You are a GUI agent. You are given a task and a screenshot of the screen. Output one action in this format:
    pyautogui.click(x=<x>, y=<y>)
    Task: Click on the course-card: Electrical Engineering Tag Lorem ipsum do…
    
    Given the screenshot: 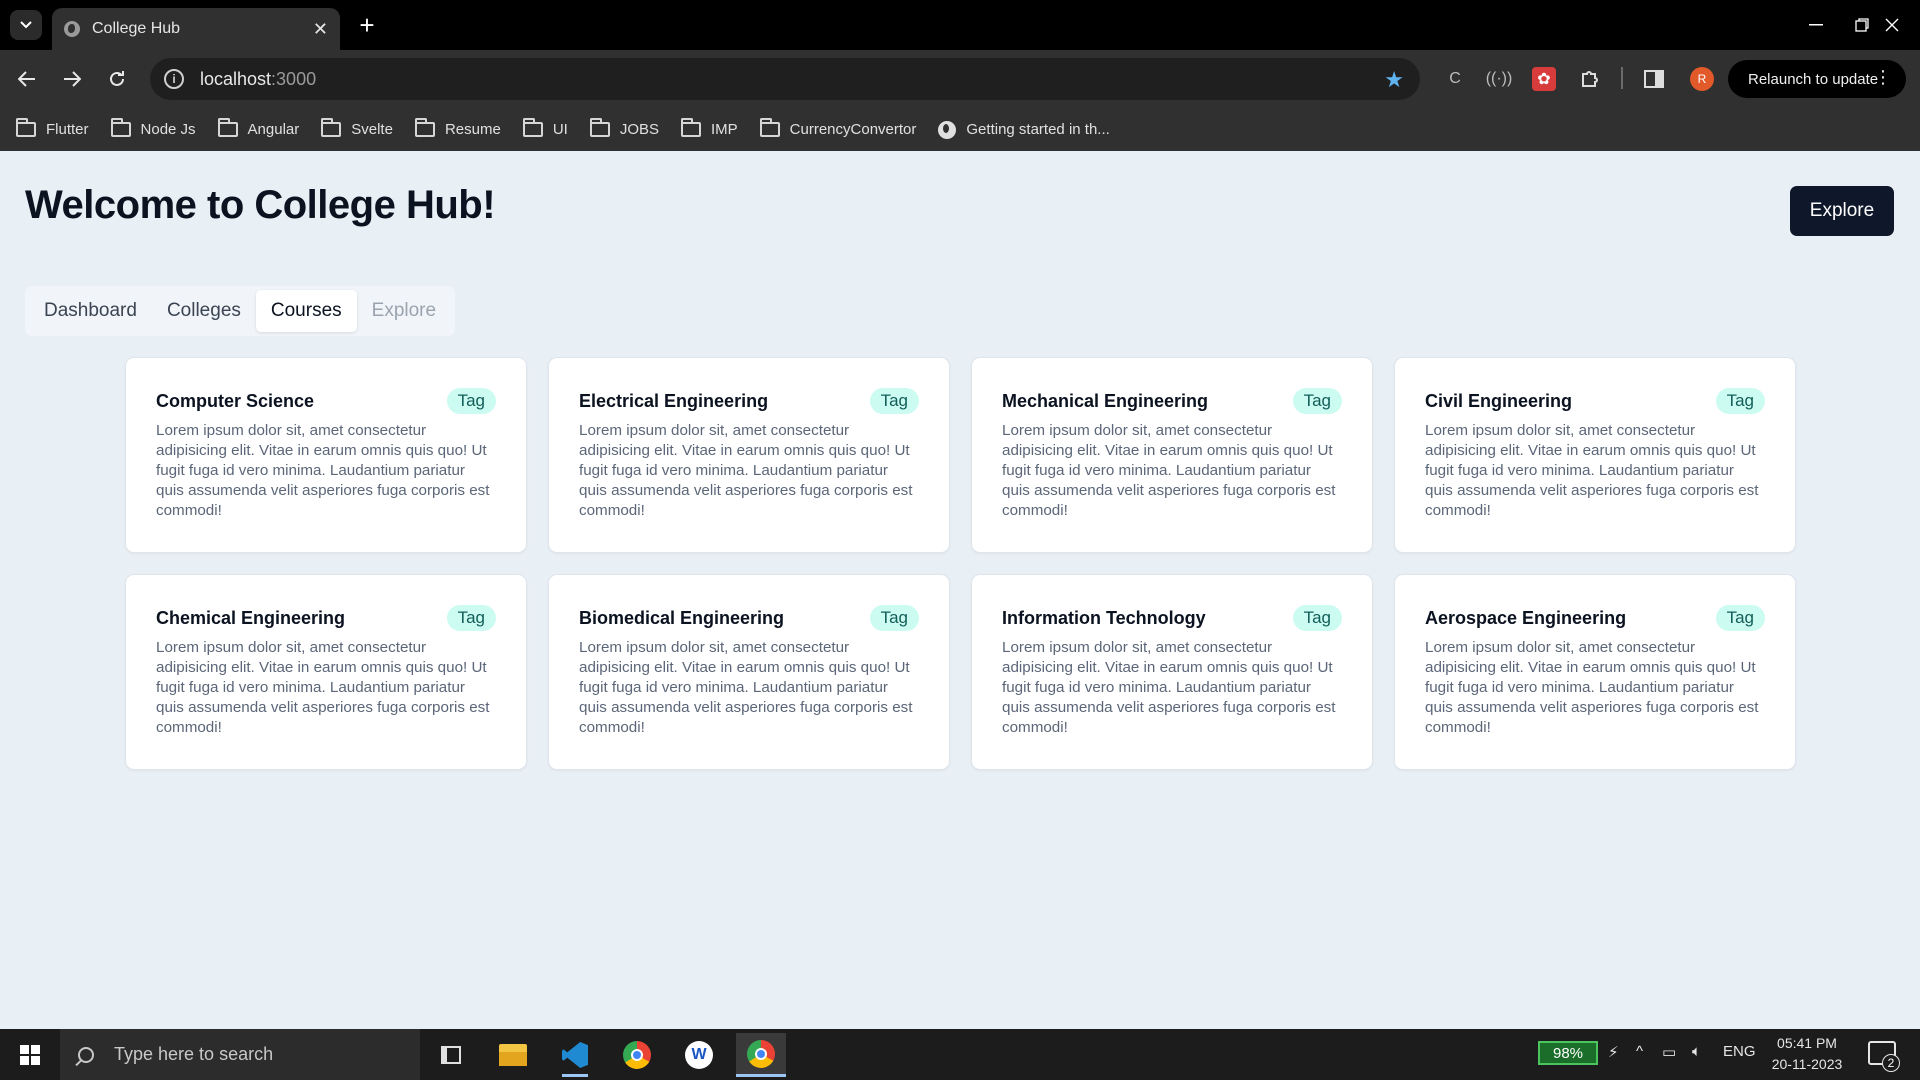 What is the action you would take?
    pyautogui.click(x=749, y=455)
    